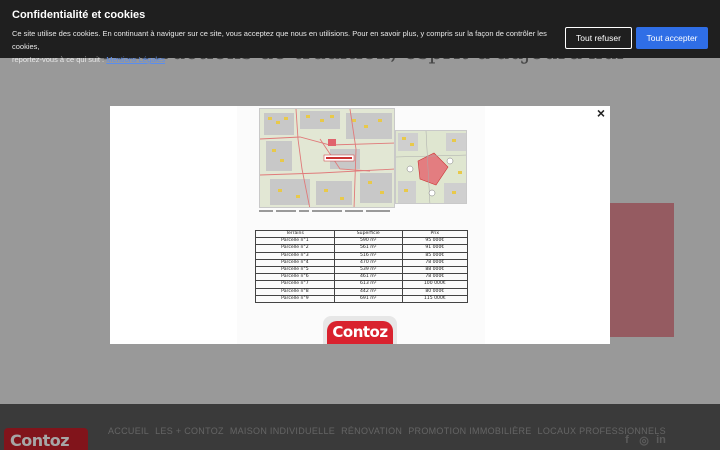 The height and width of the screenshot is (450, 720). Describe the element at coordinates (672, 38) in the screenshot. I see `accept-all-button: Tout accepter` at that location.